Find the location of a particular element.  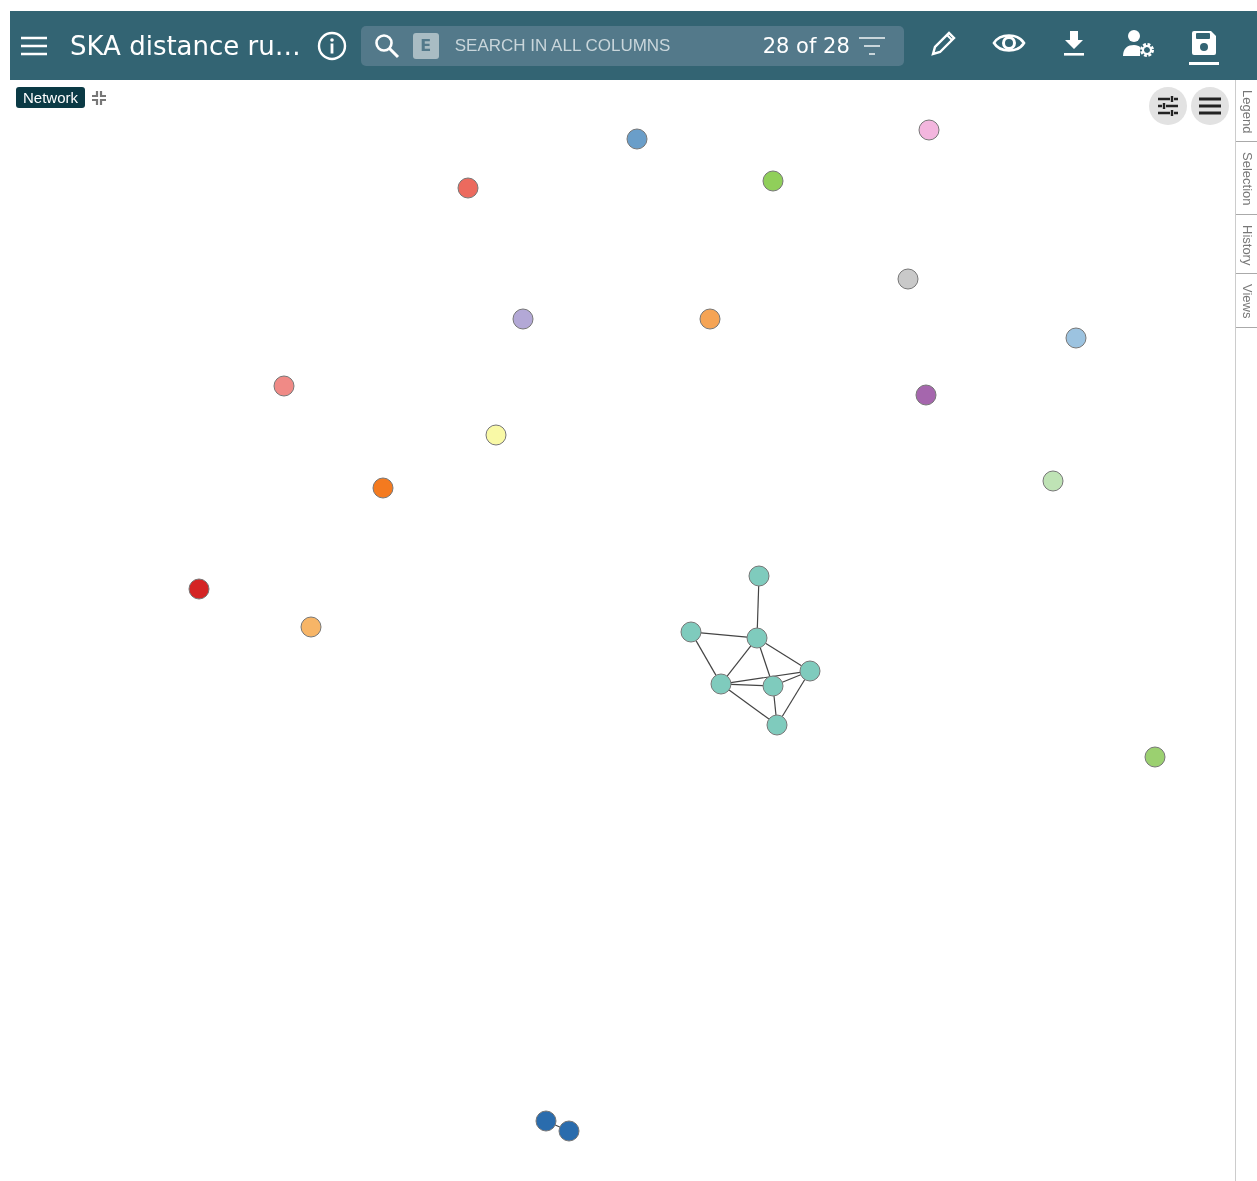

info-button is located at coordinates (331, 45).